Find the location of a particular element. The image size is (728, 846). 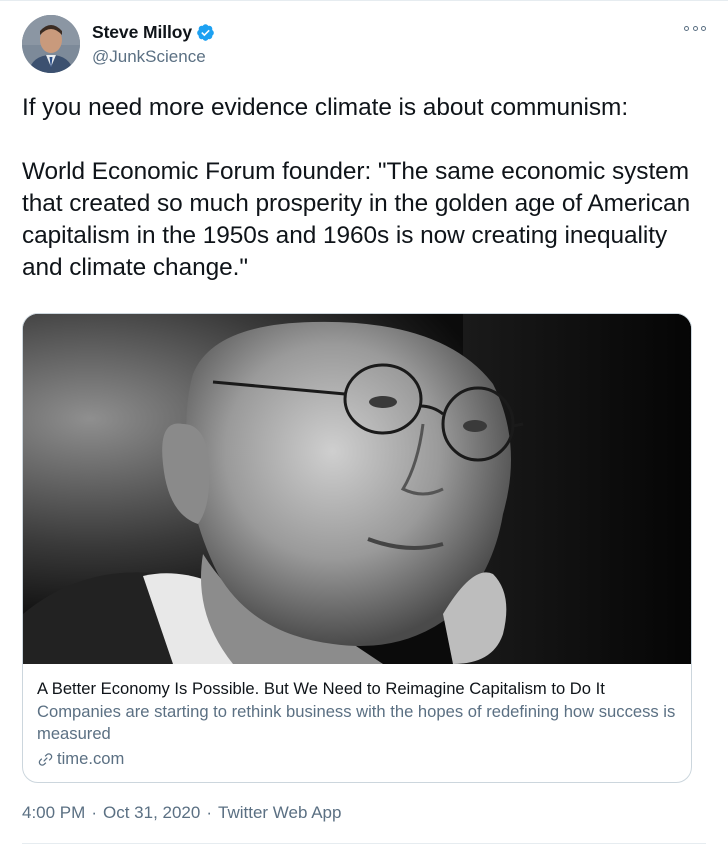

more-options-icon is located at coordinates (695, 28).